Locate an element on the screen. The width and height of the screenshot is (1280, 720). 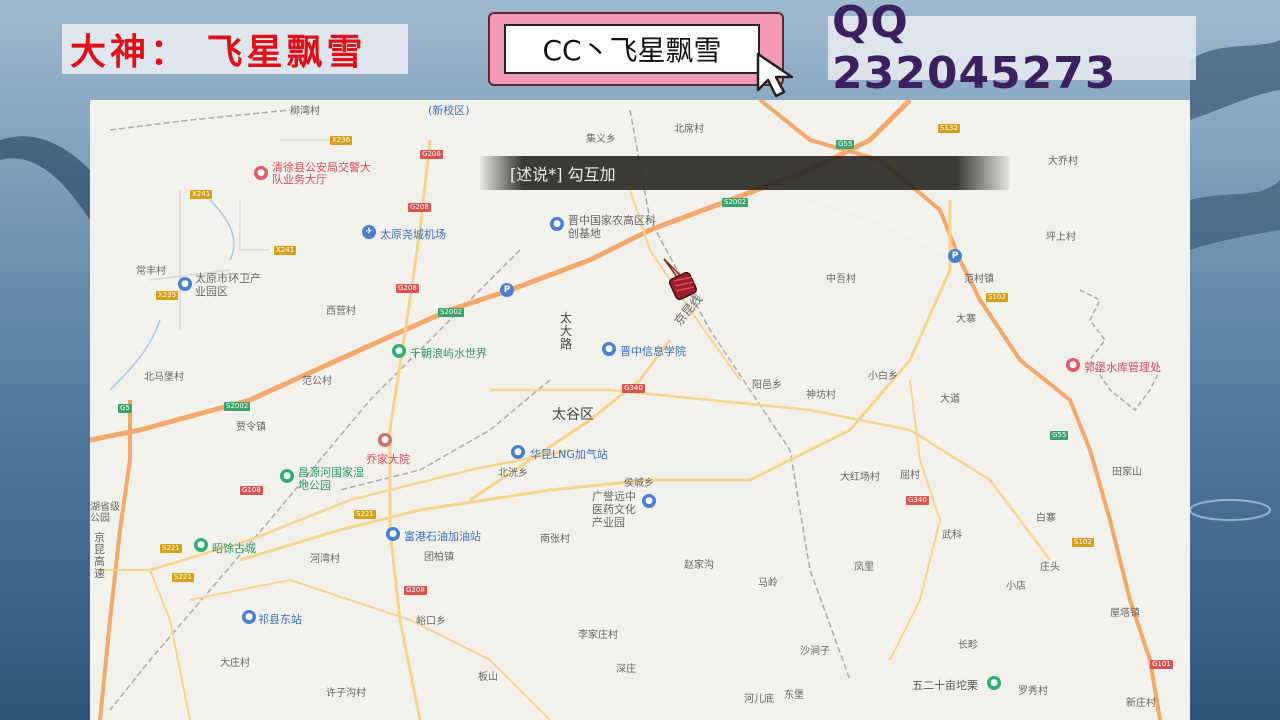
school-pin-icon: ● is located at coordinates (609, 349).